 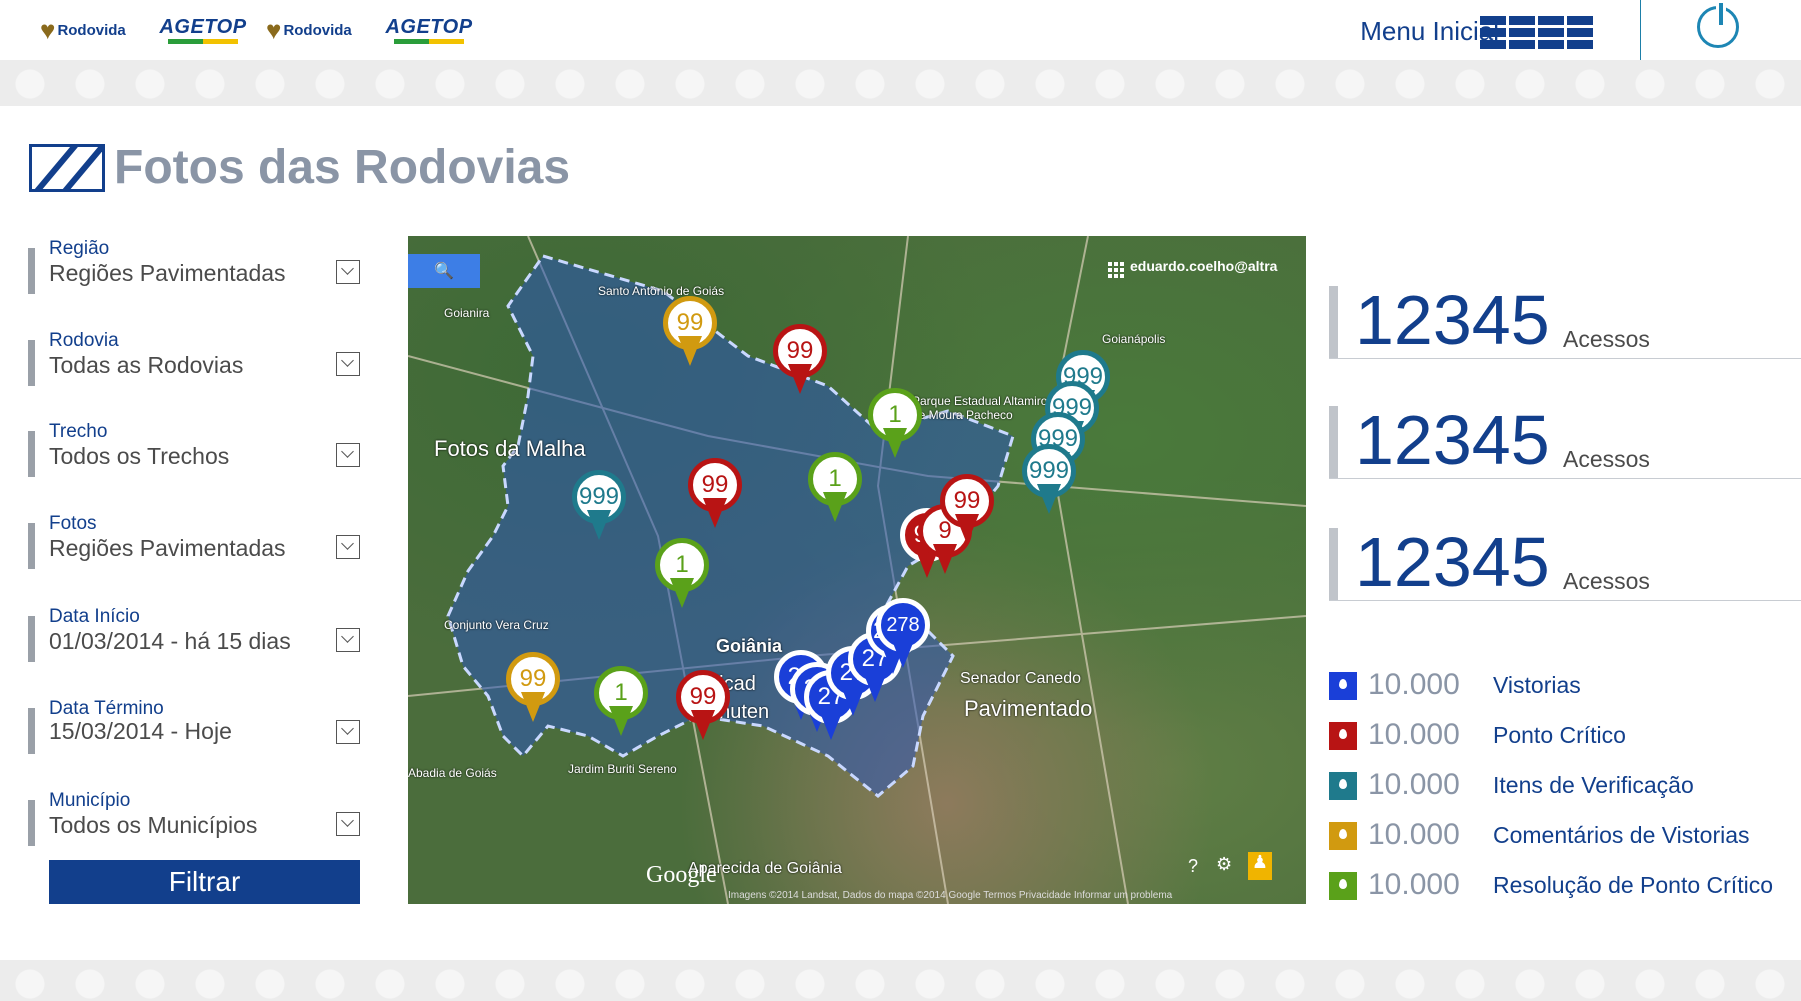 I want to click on filter-regiao: Região Regiões Pavimentadas, so click(x=195, y=266).